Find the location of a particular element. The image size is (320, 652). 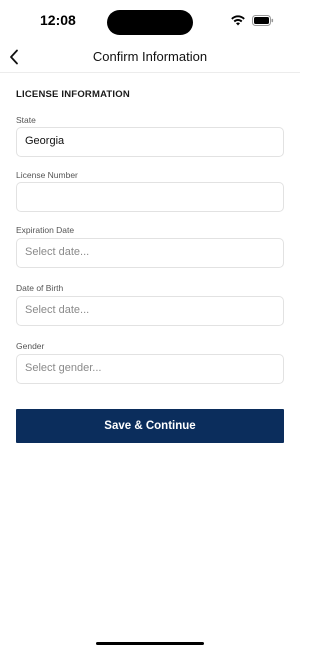

license-number-field is located at coordinates (150, 197).